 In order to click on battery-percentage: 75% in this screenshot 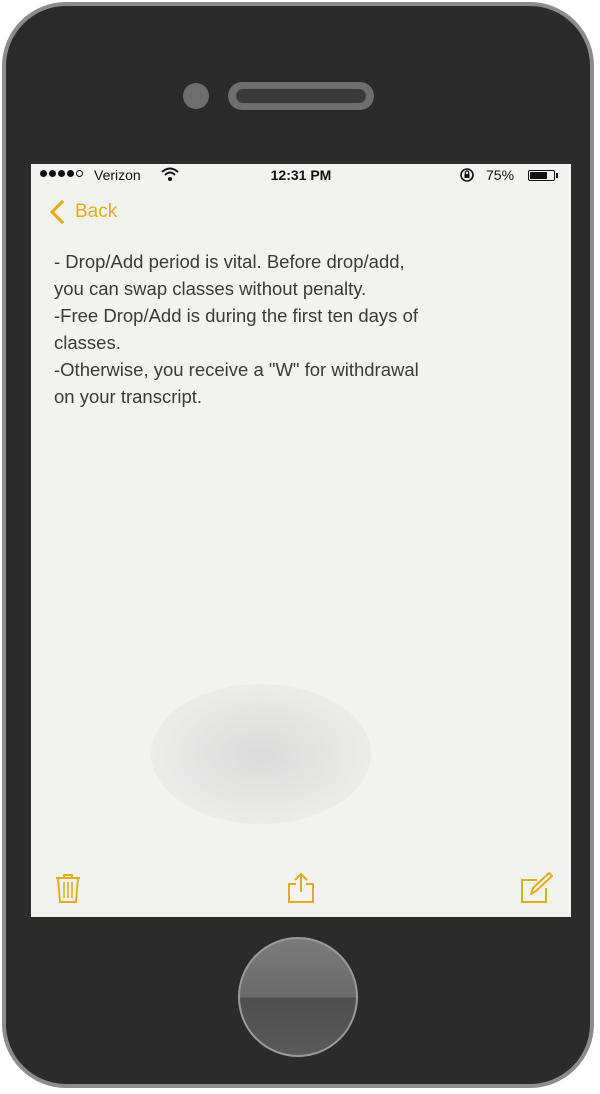, I will do `click(500, 175)`.